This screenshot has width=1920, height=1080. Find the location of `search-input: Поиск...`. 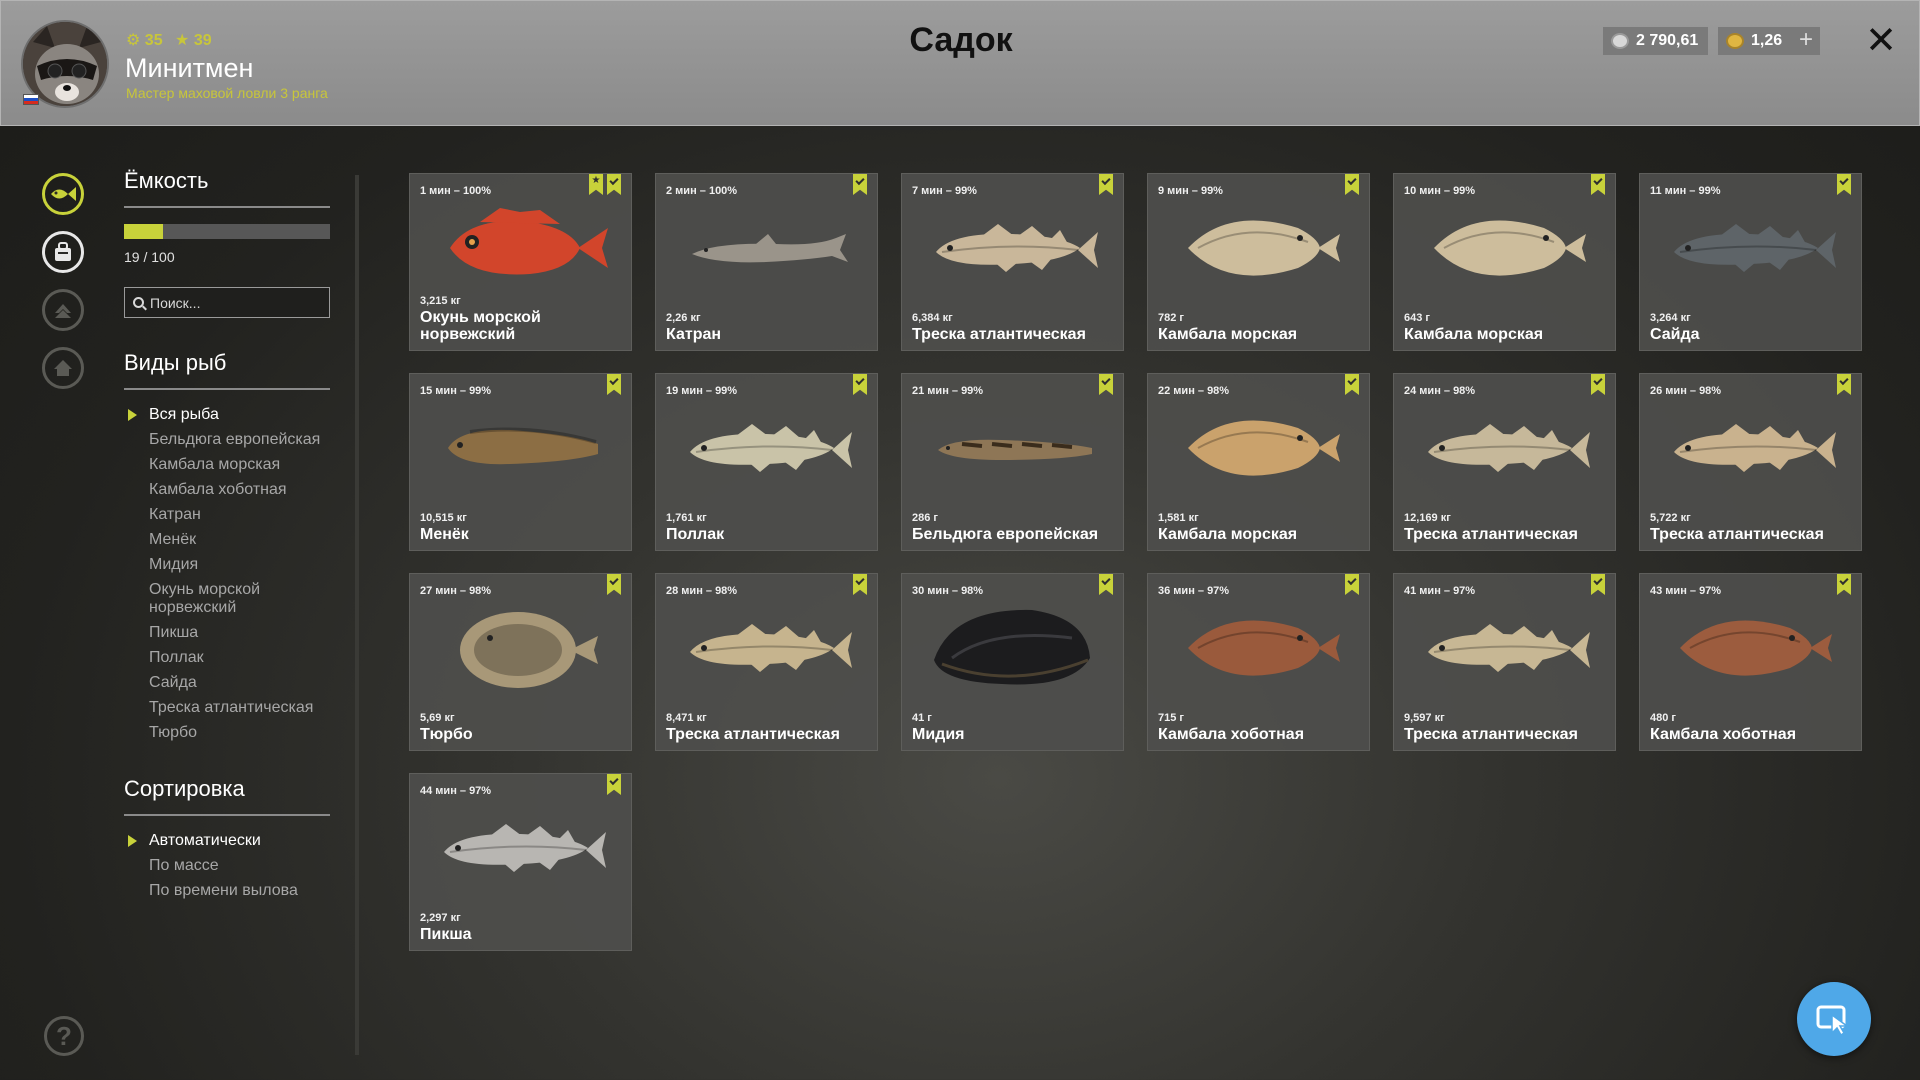

search-input: Поиск... is located at coordinates (227, 302).